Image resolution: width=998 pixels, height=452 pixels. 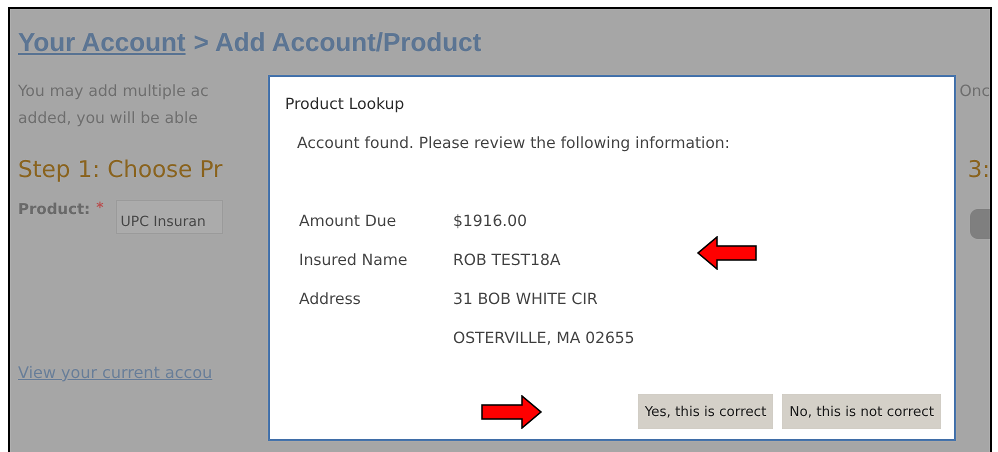 What do you see at coordinates (526, 299) in the screenshot?
I see `detail-value: 31 BOB WHITE CIR` at bounding box center [526, 299].